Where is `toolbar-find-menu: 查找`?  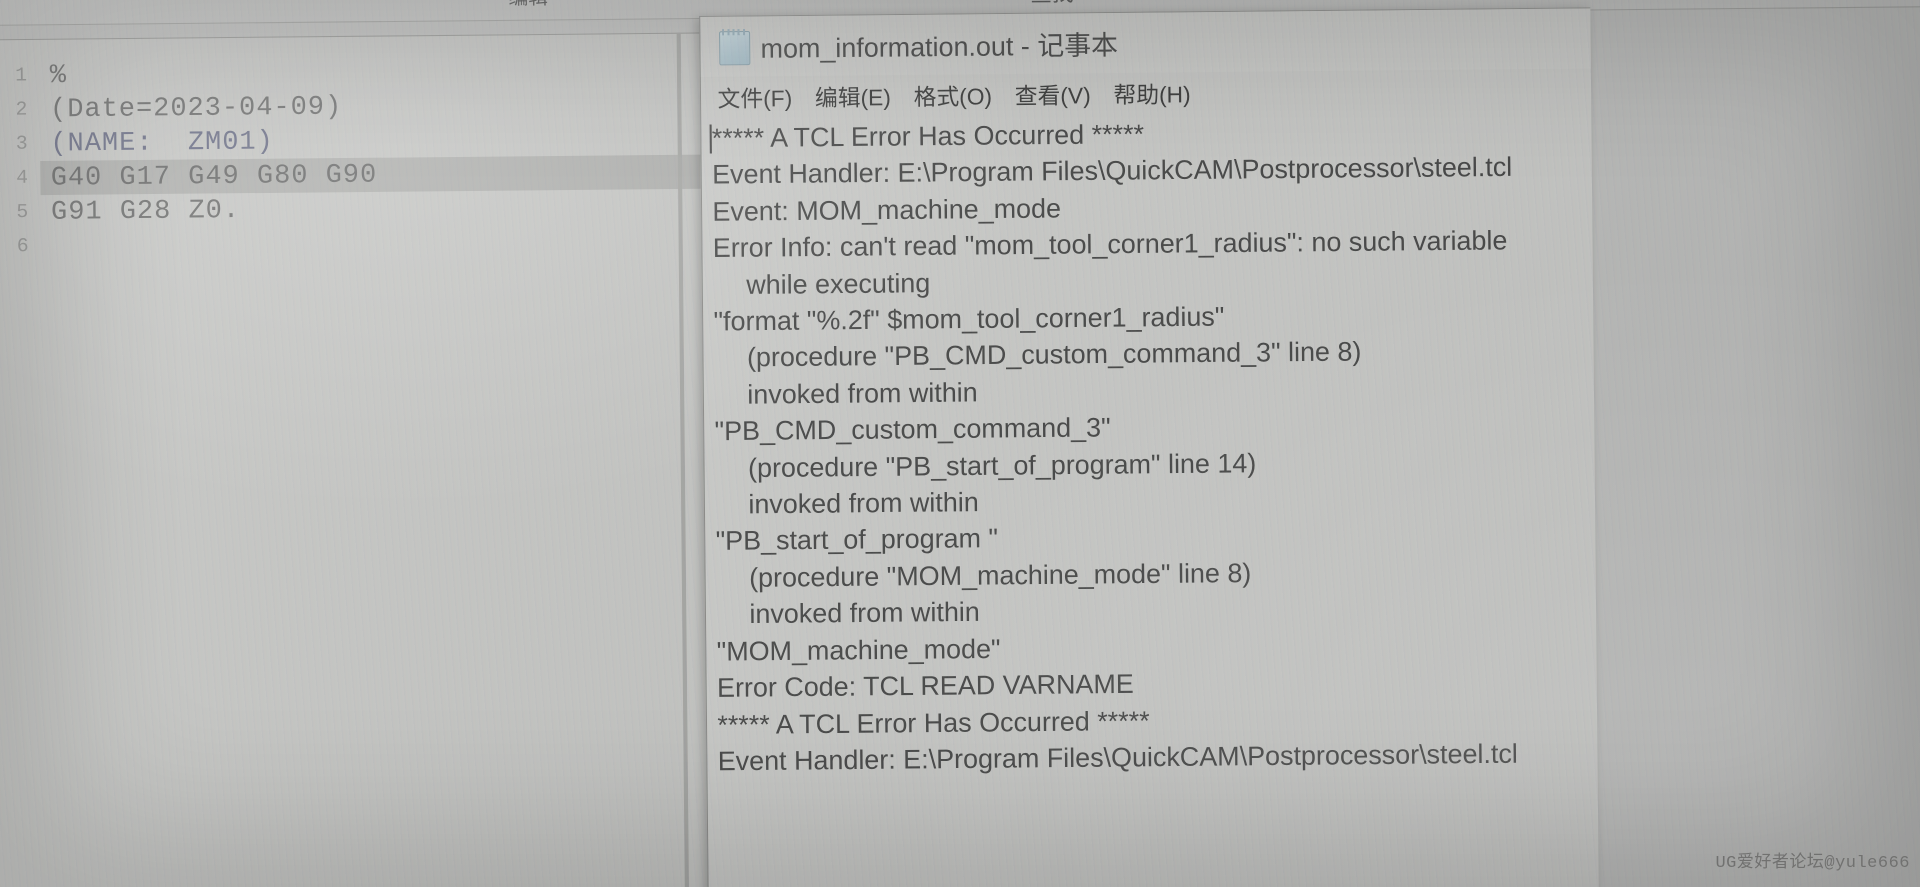
toolbar-find-menu: 查找 is located at coordinates (1052, 4).